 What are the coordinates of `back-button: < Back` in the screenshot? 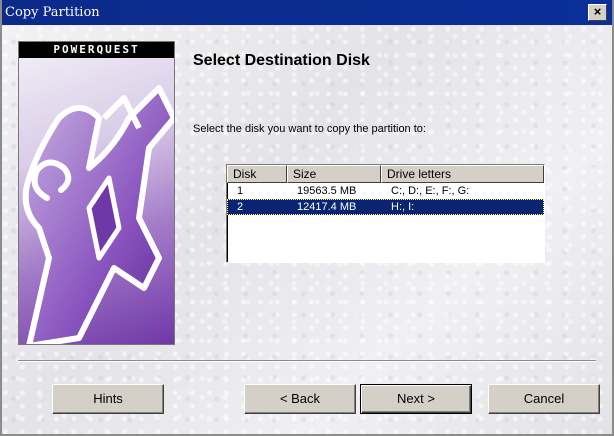 It's located at (300, 399).